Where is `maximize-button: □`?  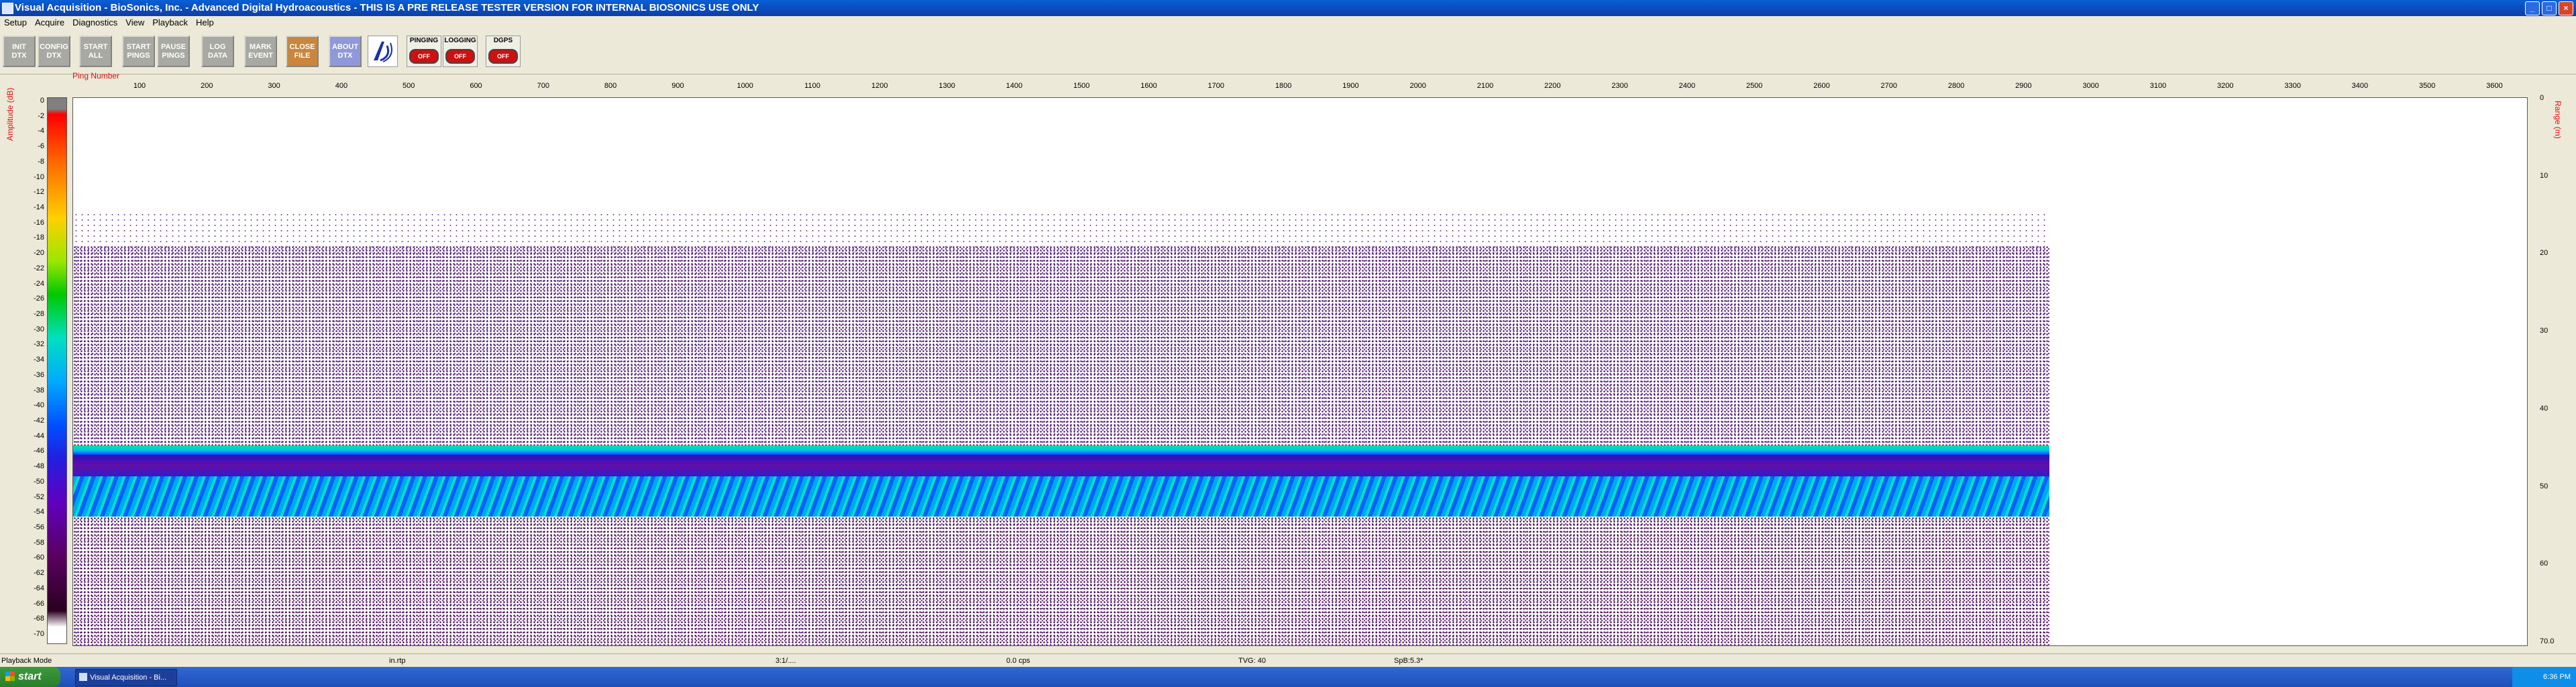 maximize-button: □ is located at coordinates (2549, 8).